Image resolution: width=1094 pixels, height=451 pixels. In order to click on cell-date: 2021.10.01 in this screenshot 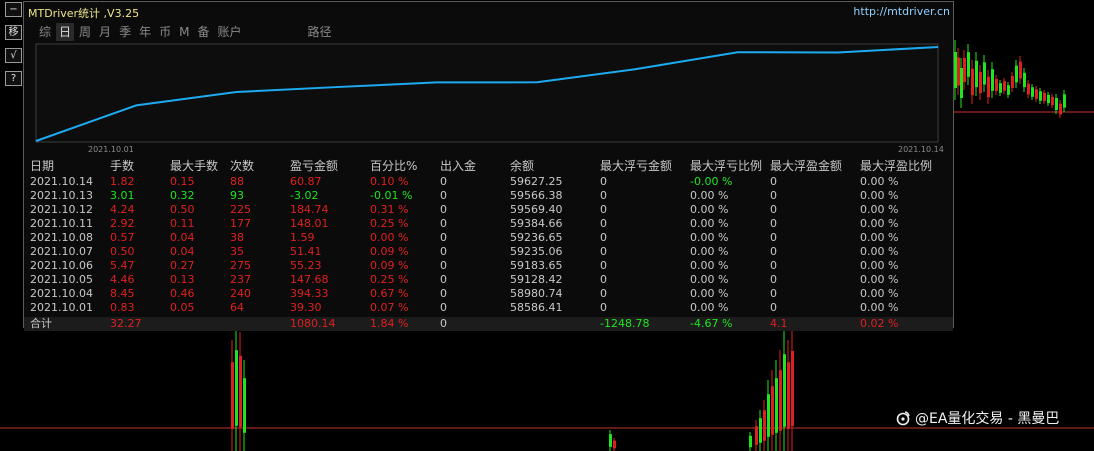, I will do `click(61, 307)`.